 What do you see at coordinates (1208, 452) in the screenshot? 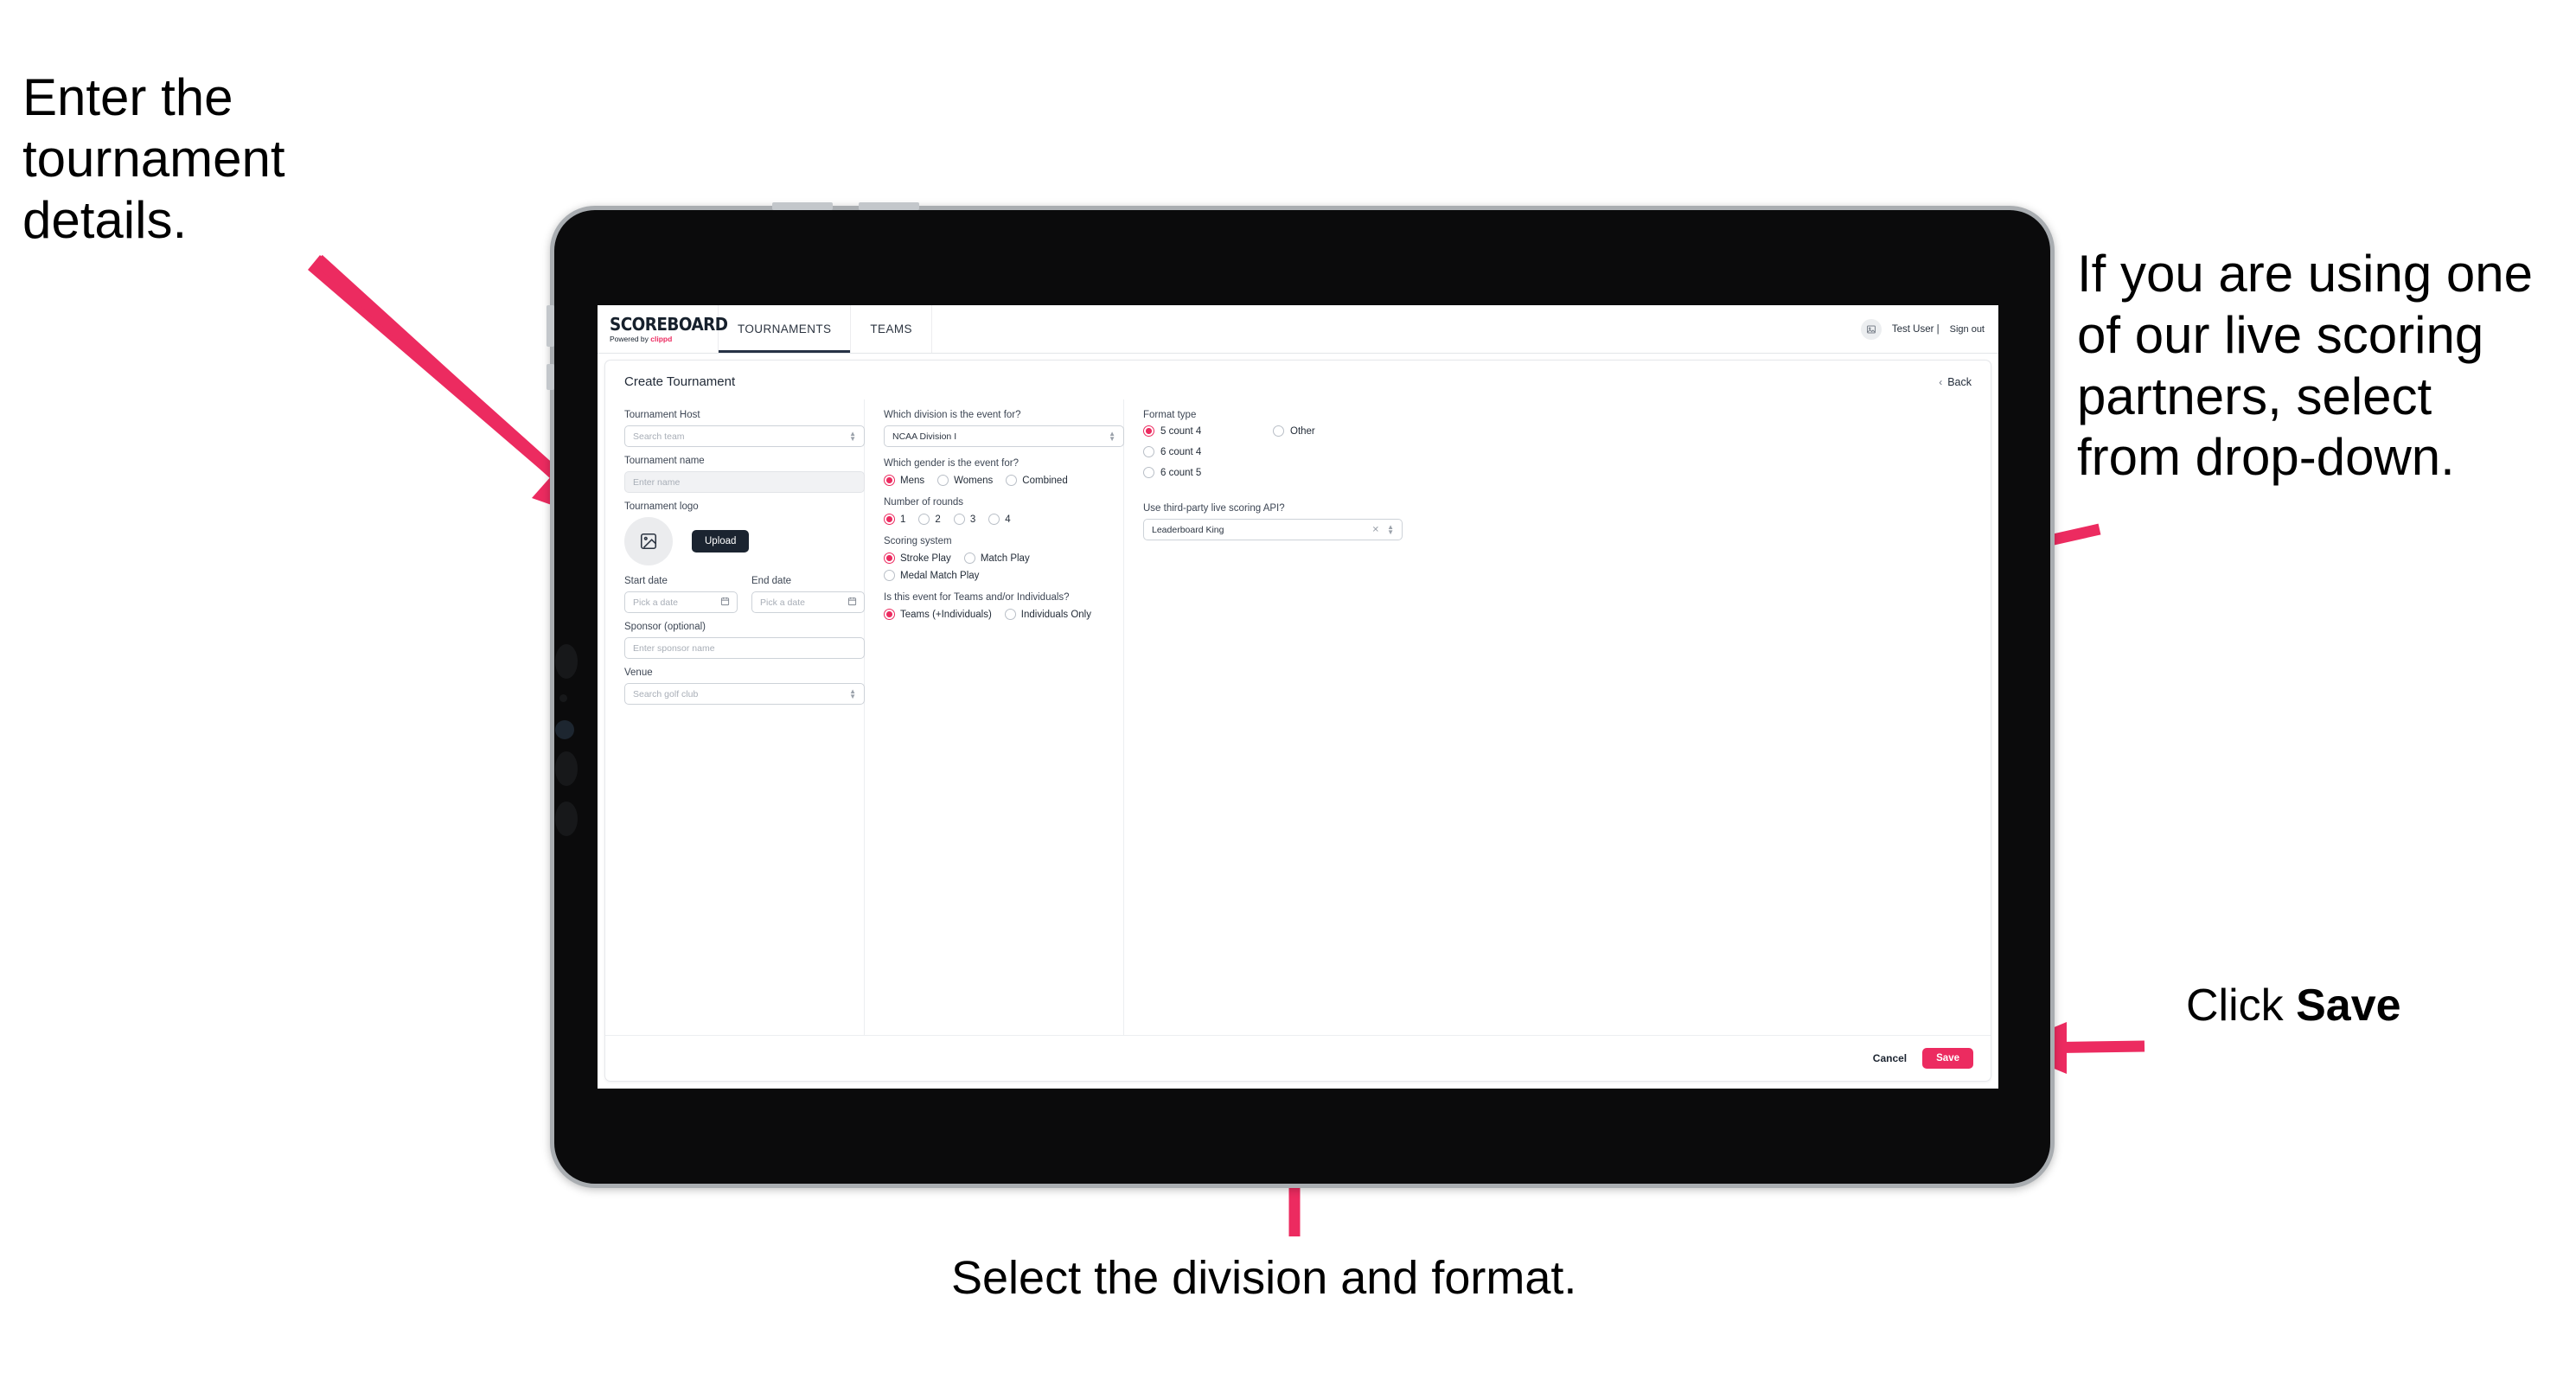
I see `format-option-6-count-4: 6 count 4` at bounding box center [1208, 452].